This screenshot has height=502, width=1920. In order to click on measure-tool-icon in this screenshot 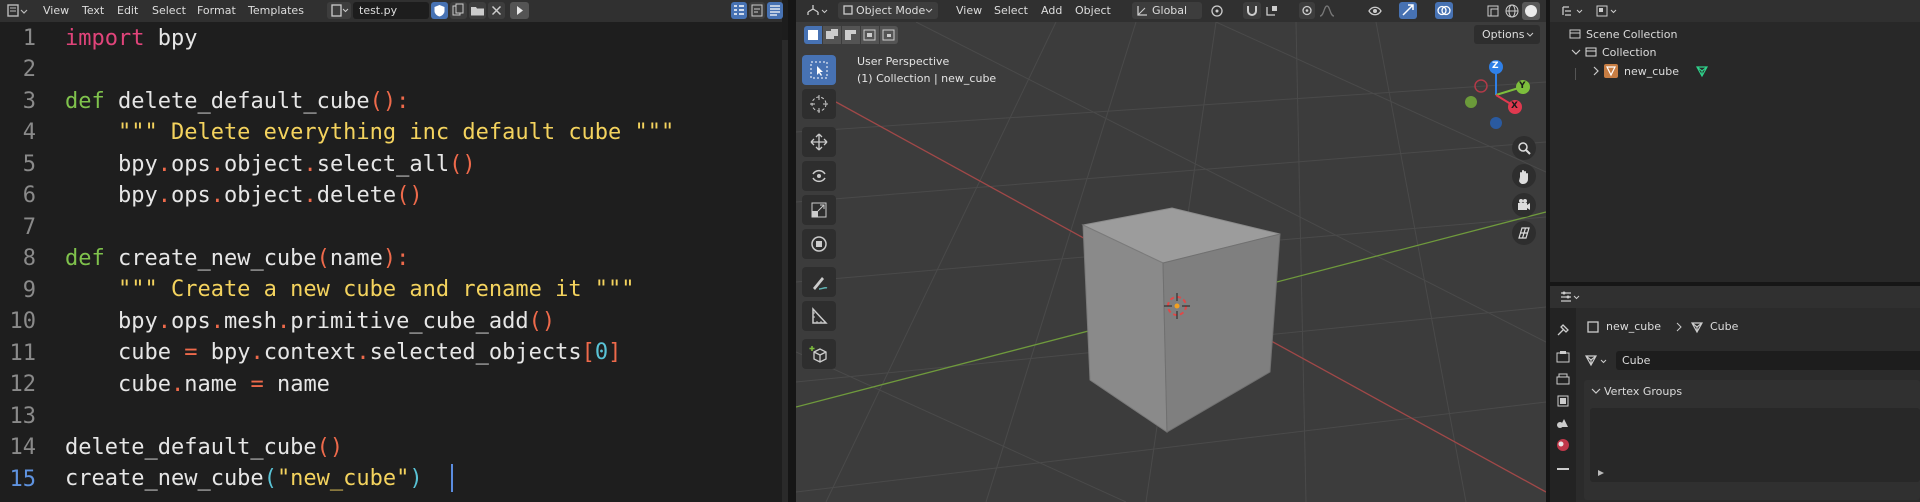, I will do `click(819, 316)`.